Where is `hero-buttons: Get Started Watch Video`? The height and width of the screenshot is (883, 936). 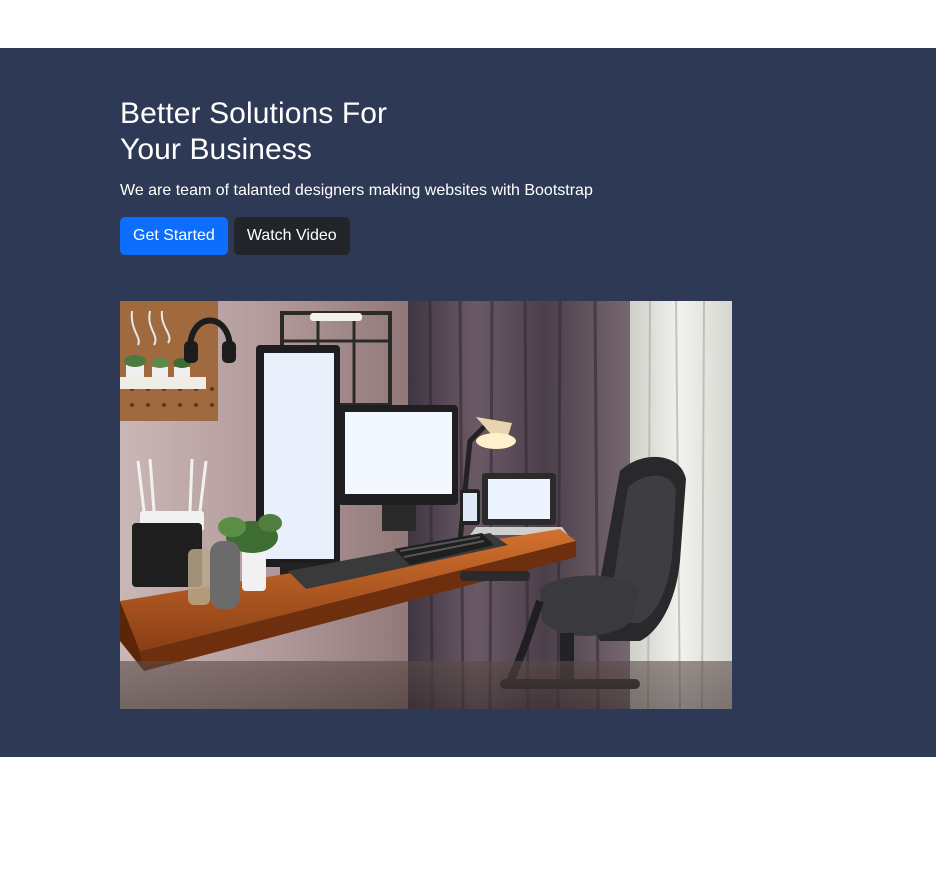 hero-buttons: Get Started Watch Video is located at coordinates (470, 236).